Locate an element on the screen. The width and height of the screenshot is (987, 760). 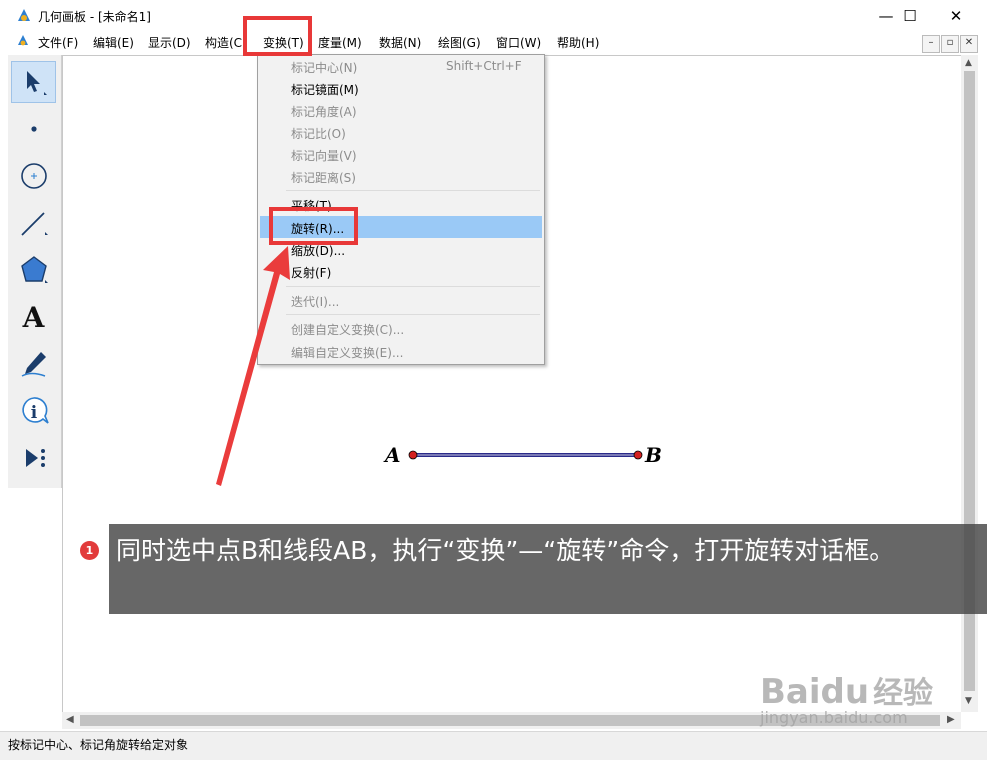
step-number-badge: 1 is located at coordinates (89, 550).